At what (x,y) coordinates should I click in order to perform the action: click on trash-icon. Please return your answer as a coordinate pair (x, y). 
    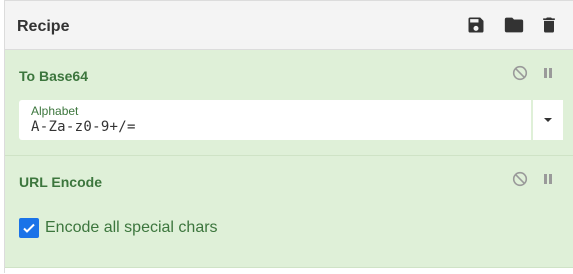
    Looking at the image, I should click on (549, 25).